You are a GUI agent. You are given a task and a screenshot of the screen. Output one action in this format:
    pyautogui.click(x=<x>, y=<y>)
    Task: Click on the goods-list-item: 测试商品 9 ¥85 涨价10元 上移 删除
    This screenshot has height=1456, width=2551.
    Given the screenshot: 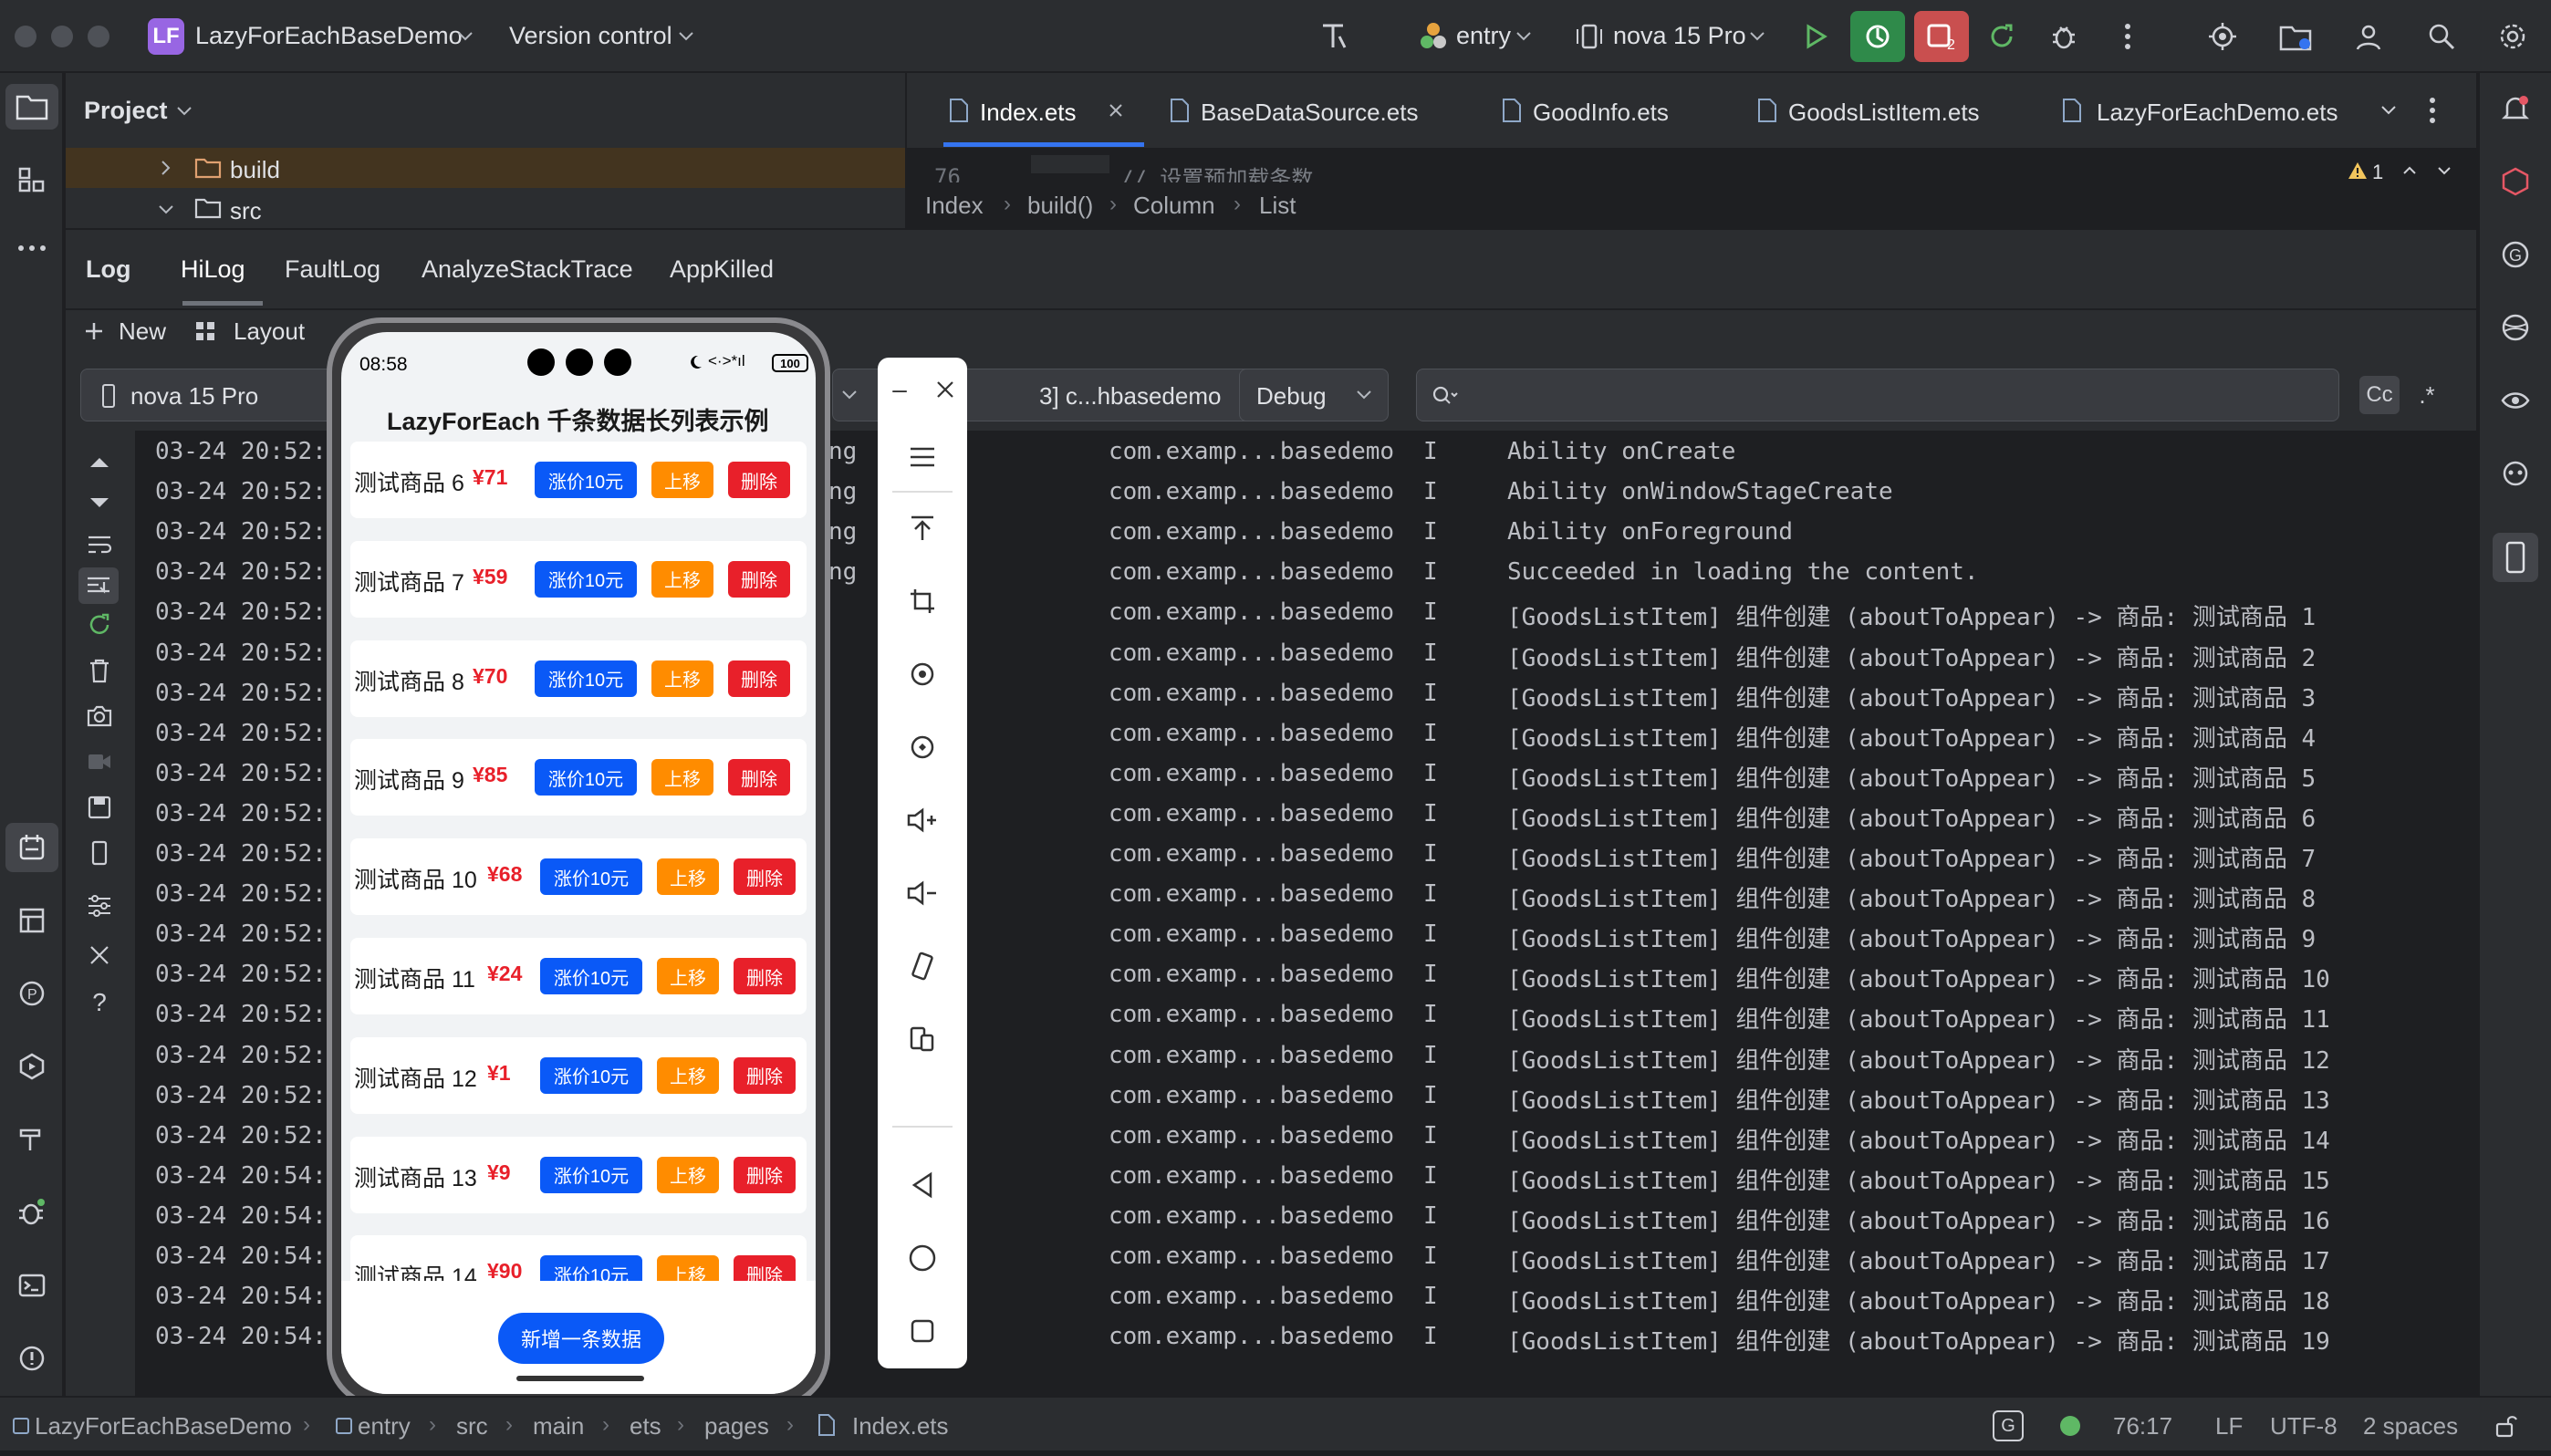 What is the action you would take?
    pyautogui.click(x=578, y=777)
    